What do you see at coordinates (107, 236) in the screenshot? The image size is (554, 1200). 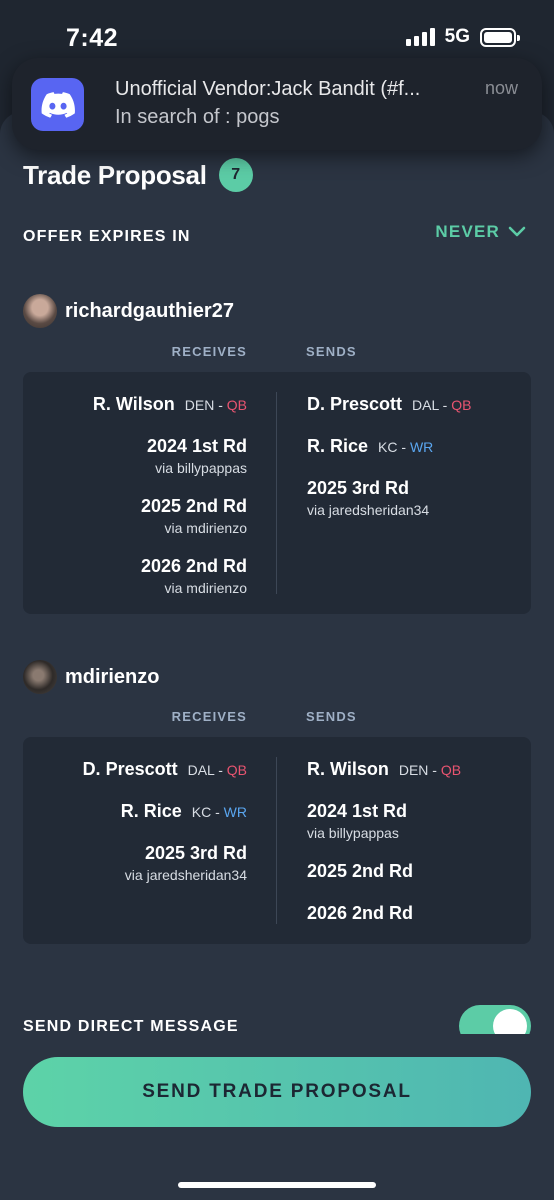 I see `offer-expires-label: OFFER EXPIRES IN` at bounding box center [107, 236].